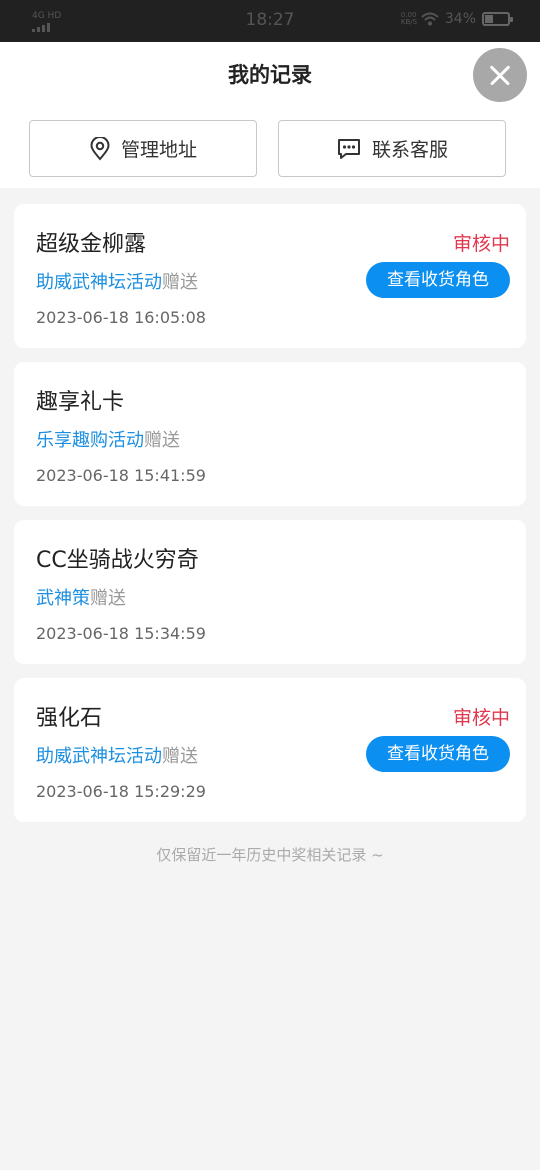 The image size is (540, 1170). What do you see at coordinates (270, 434) in the screenshot?
I see `record-card: 趣享礼卡 乐享趣购活动赠送 2023-06-18 15:41:59` at bounding box center [270, 434].